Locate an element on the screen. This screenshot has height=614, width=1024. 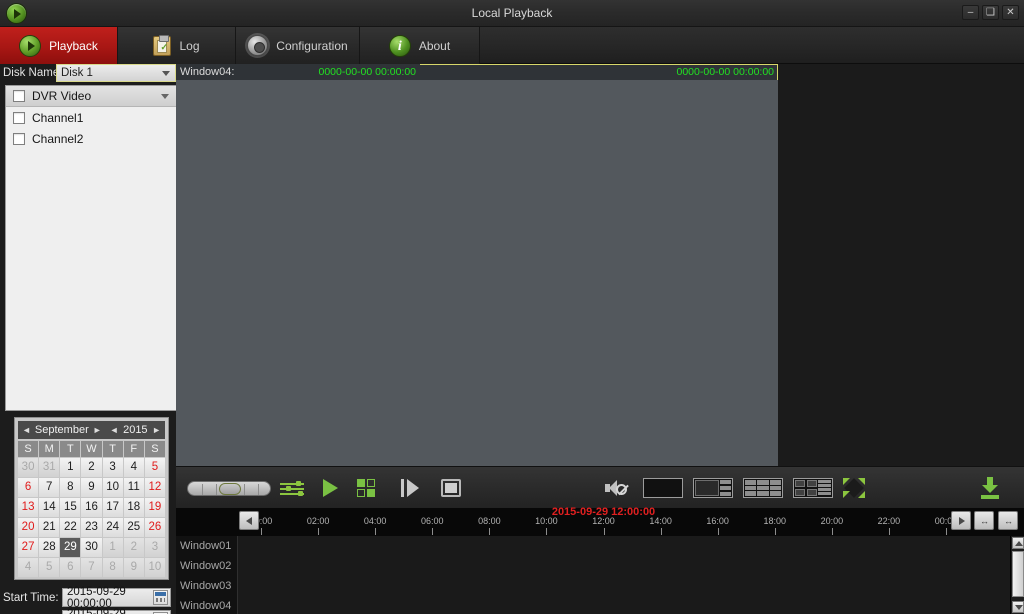
fullscreen-icon is located at coordinates (854, 488).